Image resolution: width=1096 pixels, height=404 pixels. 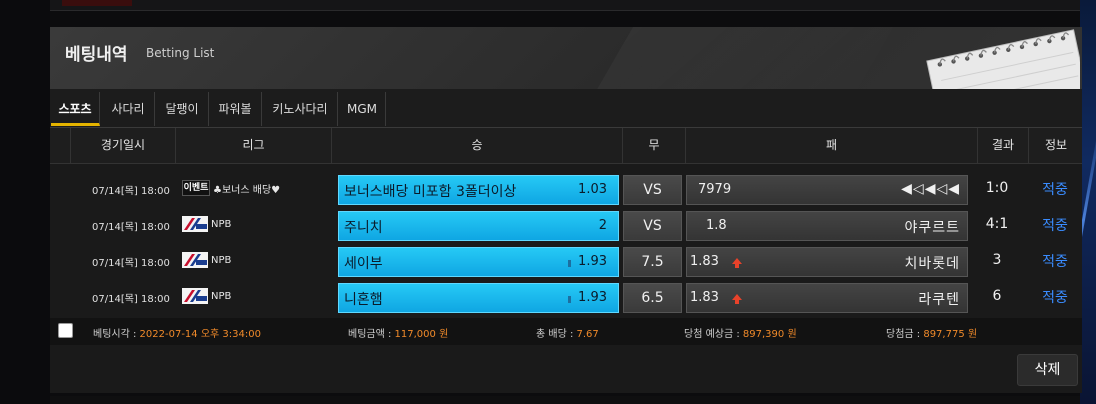 I want to click on top-bar, so click(x=565, y=5).